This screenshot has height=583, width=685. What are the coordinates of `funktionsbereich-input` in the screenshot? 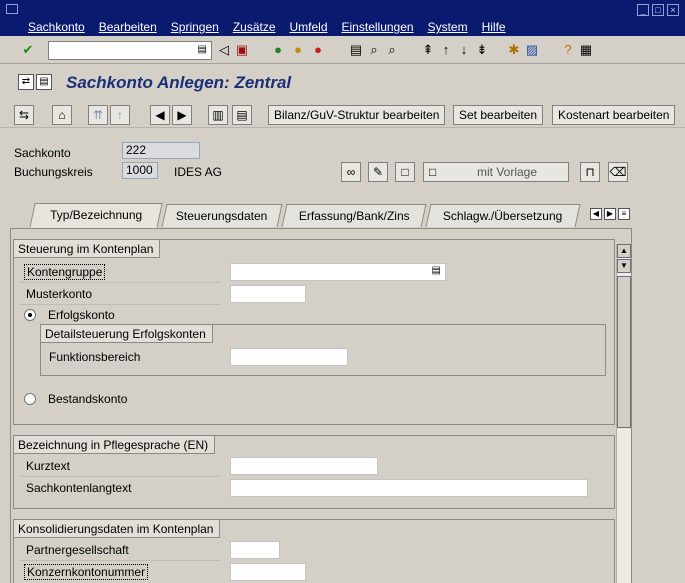 It's located at (289, 357).